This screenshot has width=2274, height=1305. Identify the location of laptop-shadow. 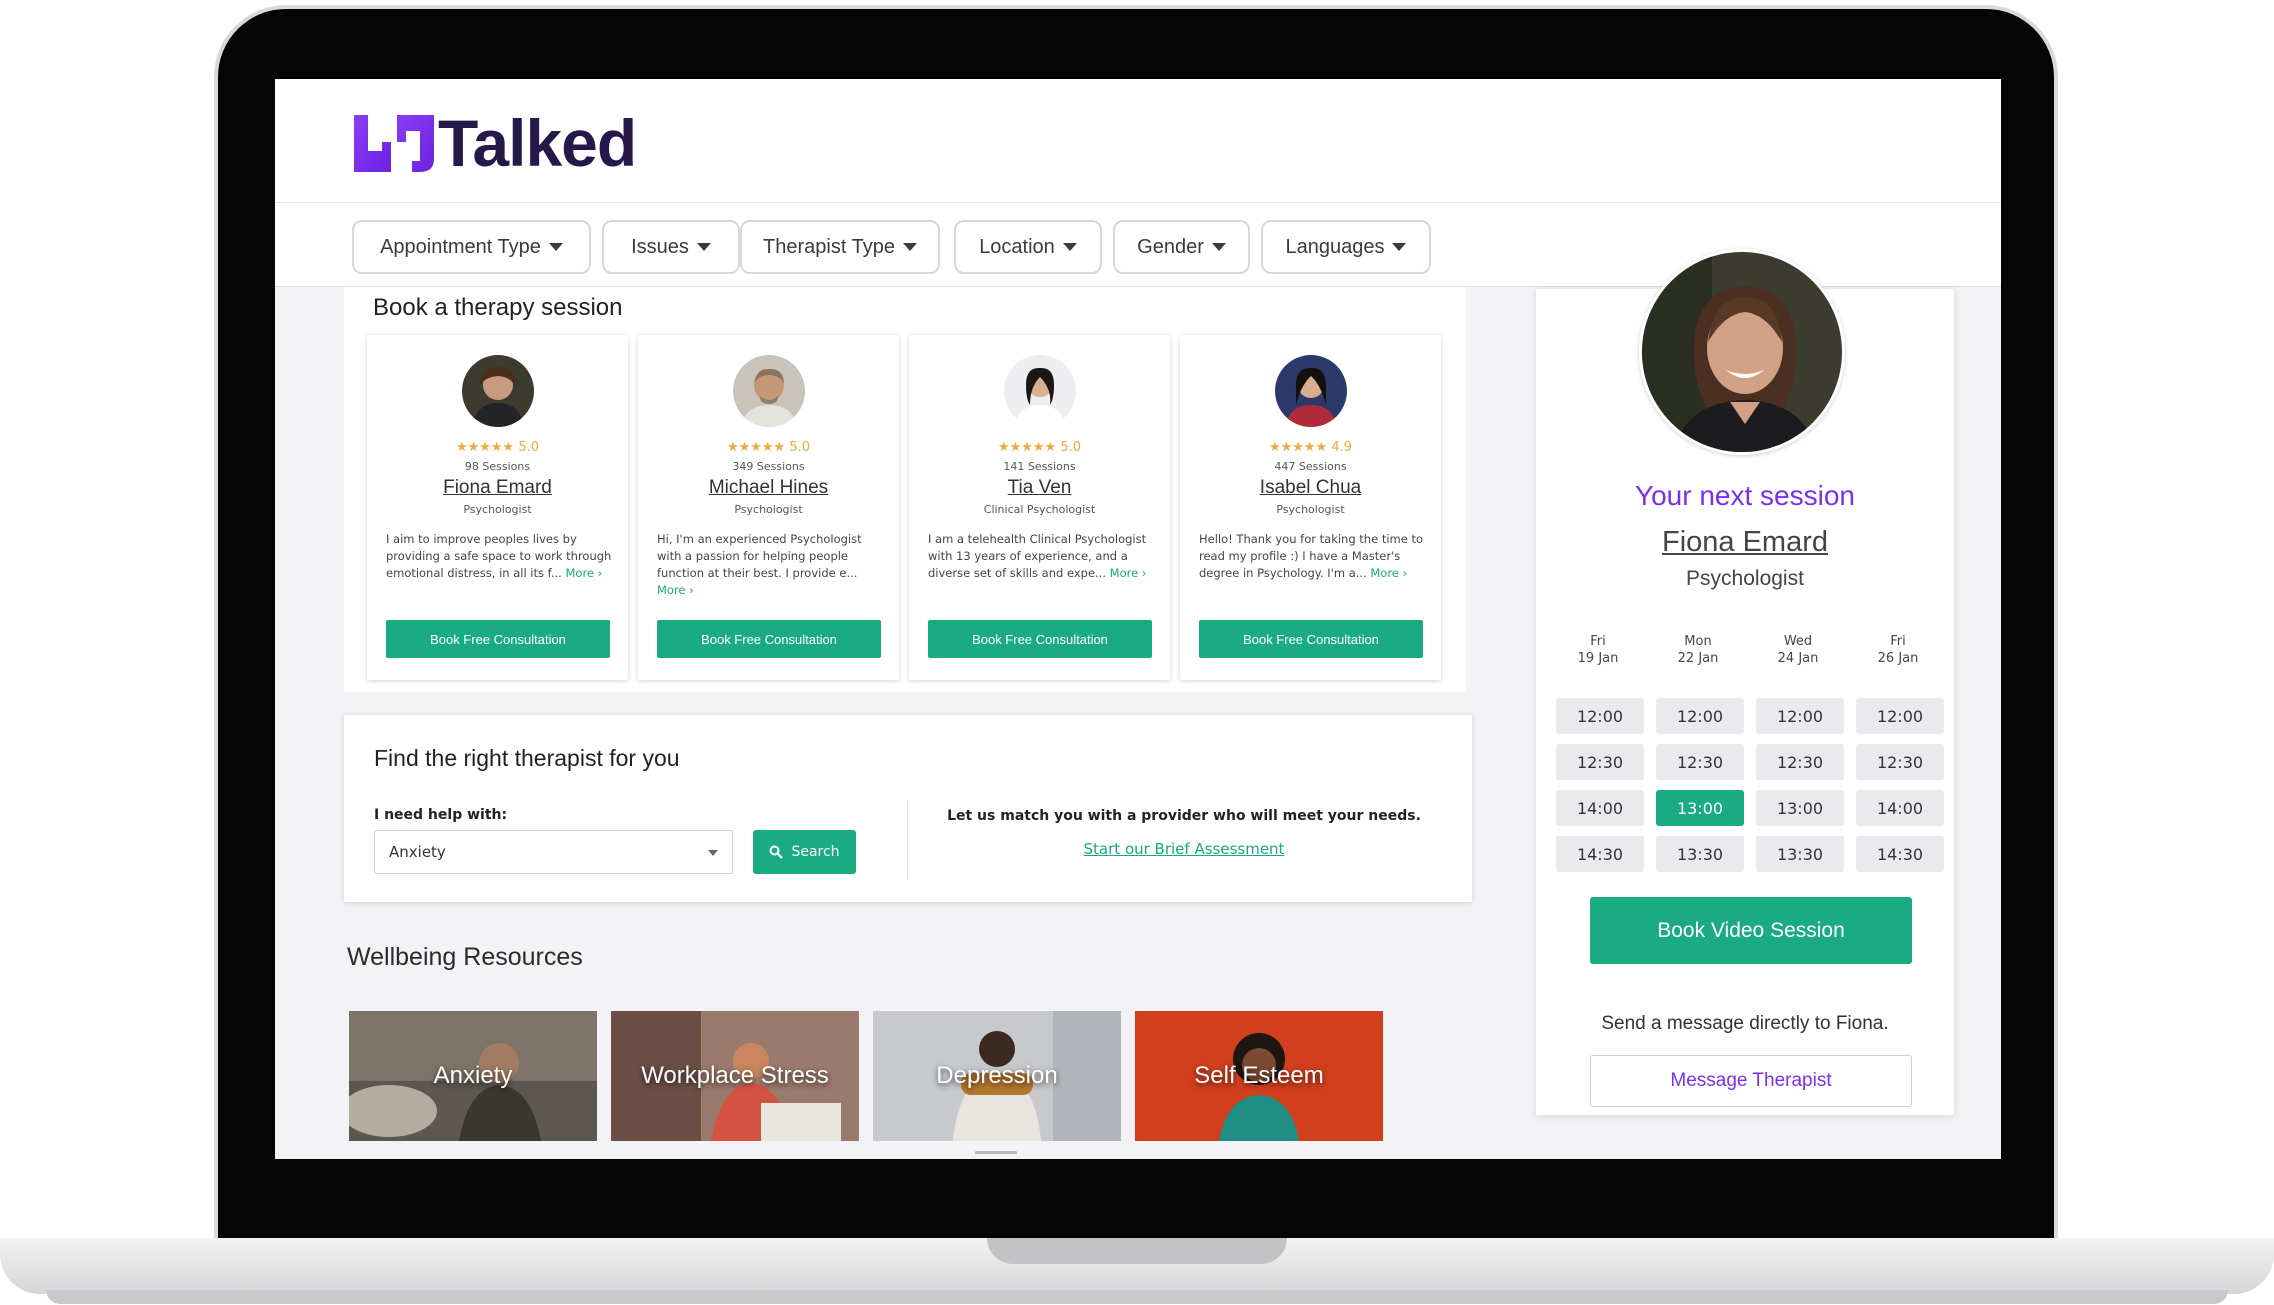
(1137, 1297).